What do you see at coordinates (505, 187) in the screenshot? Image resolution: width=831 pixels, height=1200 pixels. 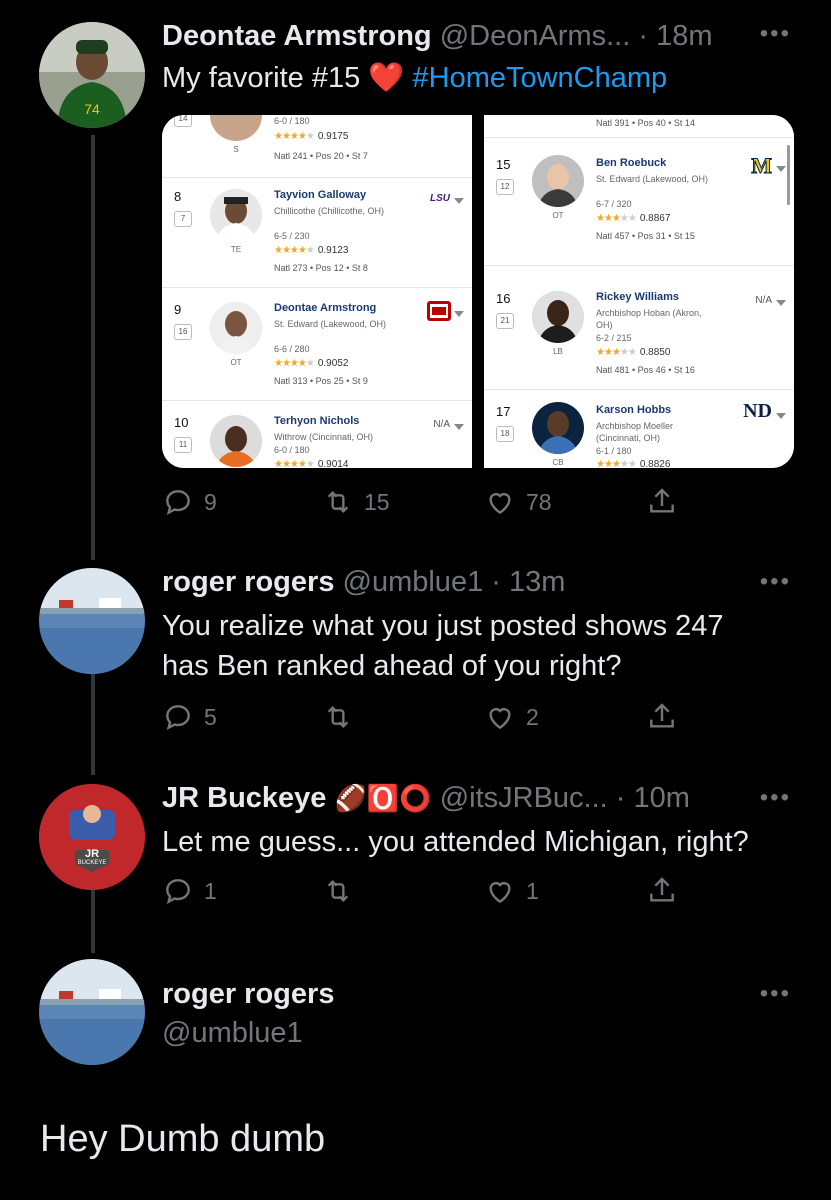 I see `previous-rank: 12` at bounding box center [505, 187].